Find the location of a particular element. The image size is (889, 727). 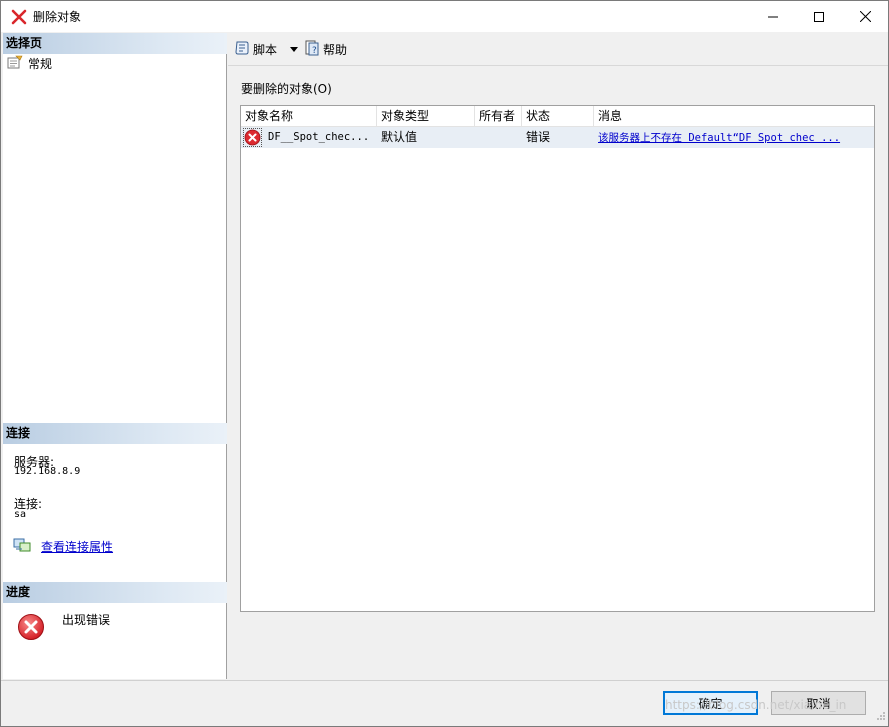

column-header-type: 对象类型 is located at coordinates (426, 116).